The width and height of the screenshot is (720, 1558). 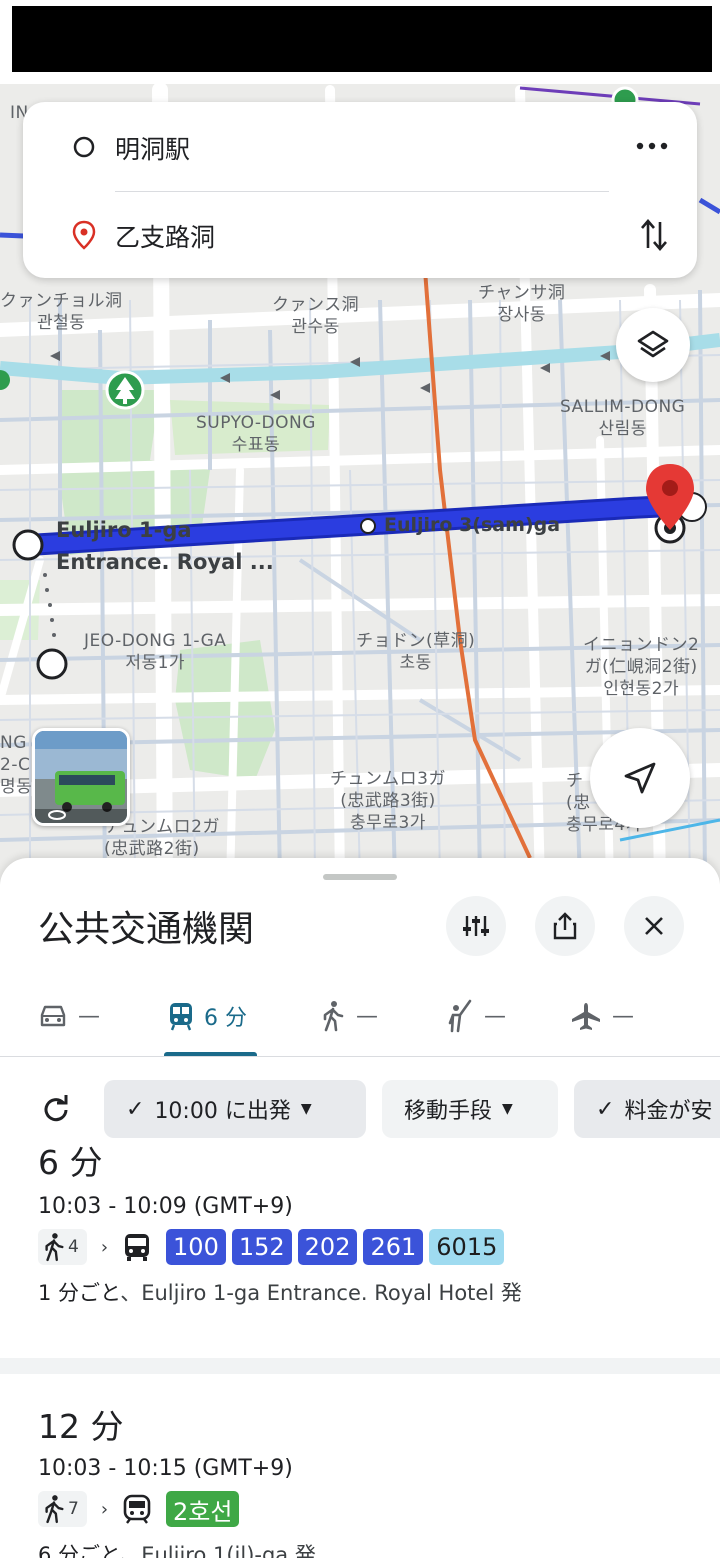 What do you see at coordinates (16, 765) in the screenshot?
I see `map-label-edge-left: NG 2-C 명동` at bounding box center [16, 765].